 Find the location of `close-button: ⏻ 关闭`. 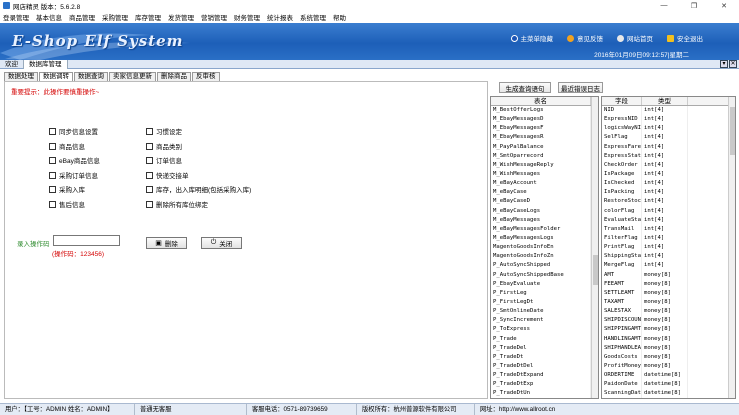

close-button: ⏻ 关闭 is located at coordinates (221, 243).